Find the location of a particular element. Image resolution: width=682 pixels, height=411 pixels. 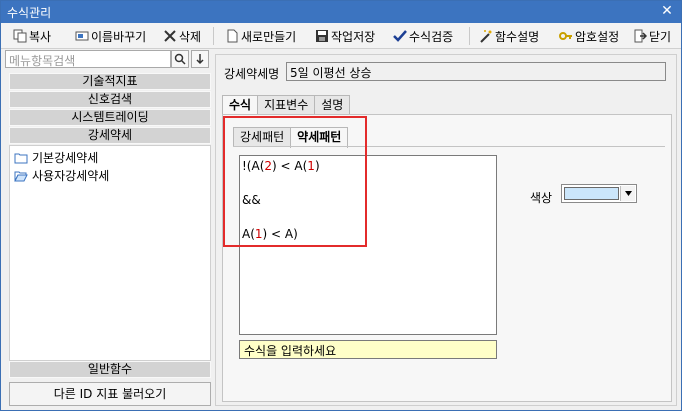

key-icon is located at coordinates (566, 36).